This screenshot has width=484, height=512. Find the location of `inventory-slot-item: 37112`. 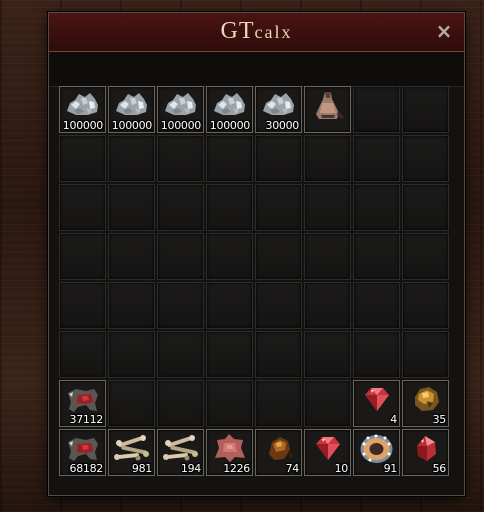

inventory-slot-item: 37112 is located at coordinates (82, 403).